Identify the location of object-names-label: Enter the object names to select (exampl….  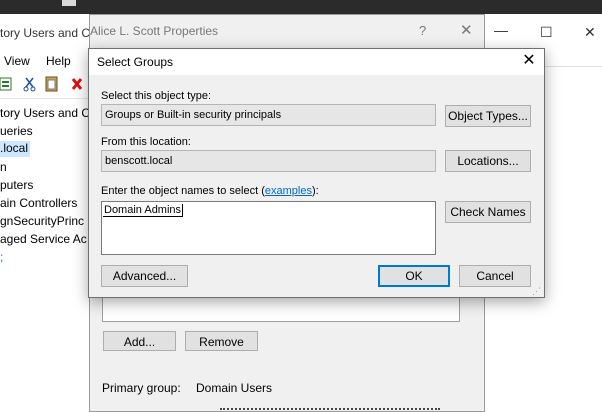
(210, 191).